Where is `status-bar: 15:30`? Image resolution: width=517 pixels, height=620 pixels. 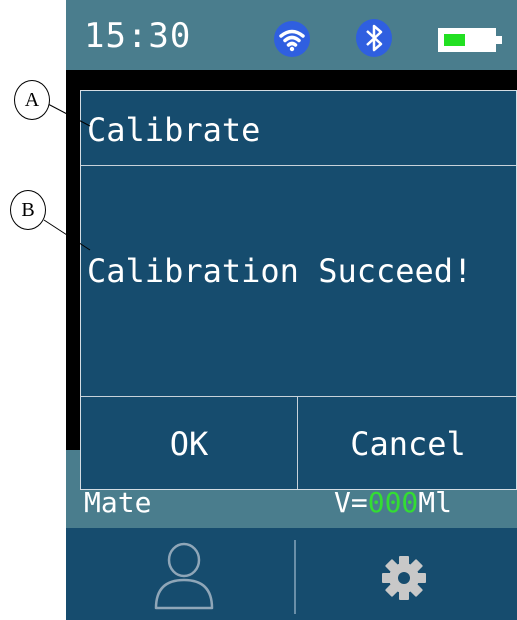 status-bar: 15:30 is located at coordinates (291, 35).